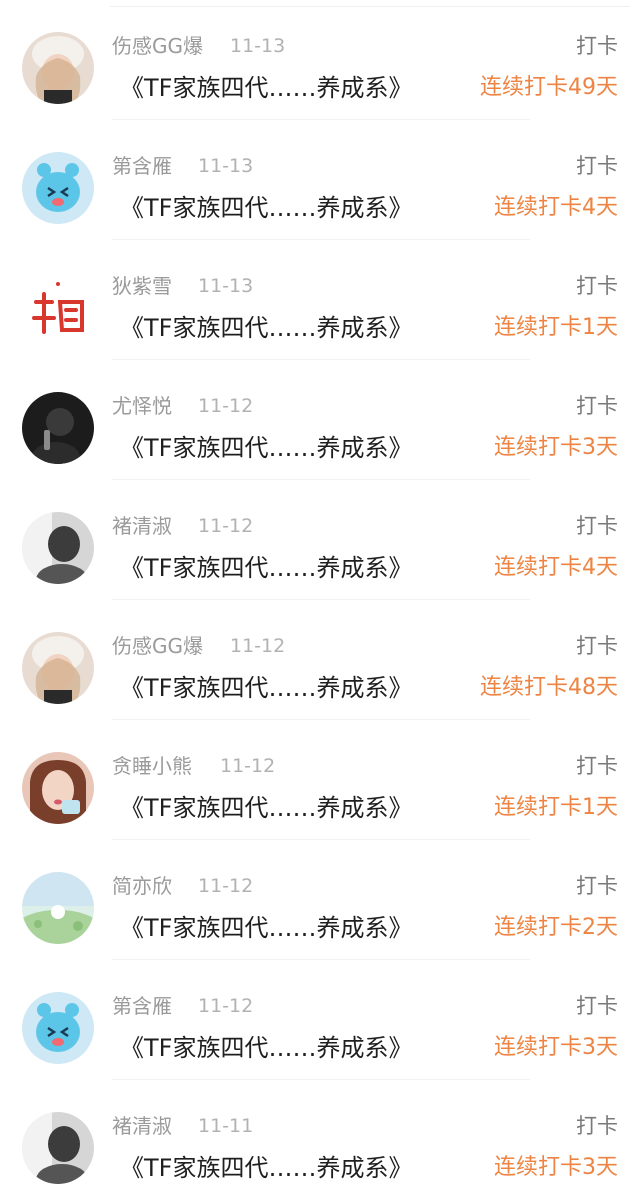 This screenshot has width=640, height=1200. I want to click on dark-selfie-avatar, so click(58, 428).